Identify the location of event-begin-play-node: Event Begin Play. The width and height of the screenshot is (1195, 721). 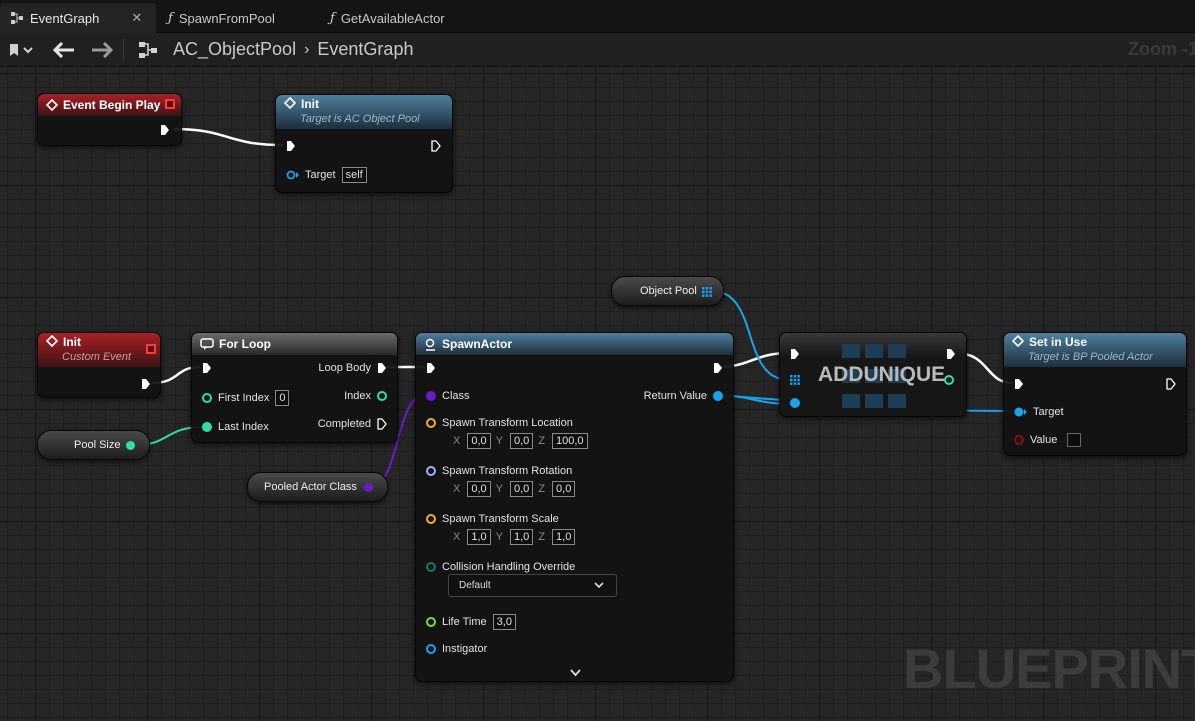
(109, 119).